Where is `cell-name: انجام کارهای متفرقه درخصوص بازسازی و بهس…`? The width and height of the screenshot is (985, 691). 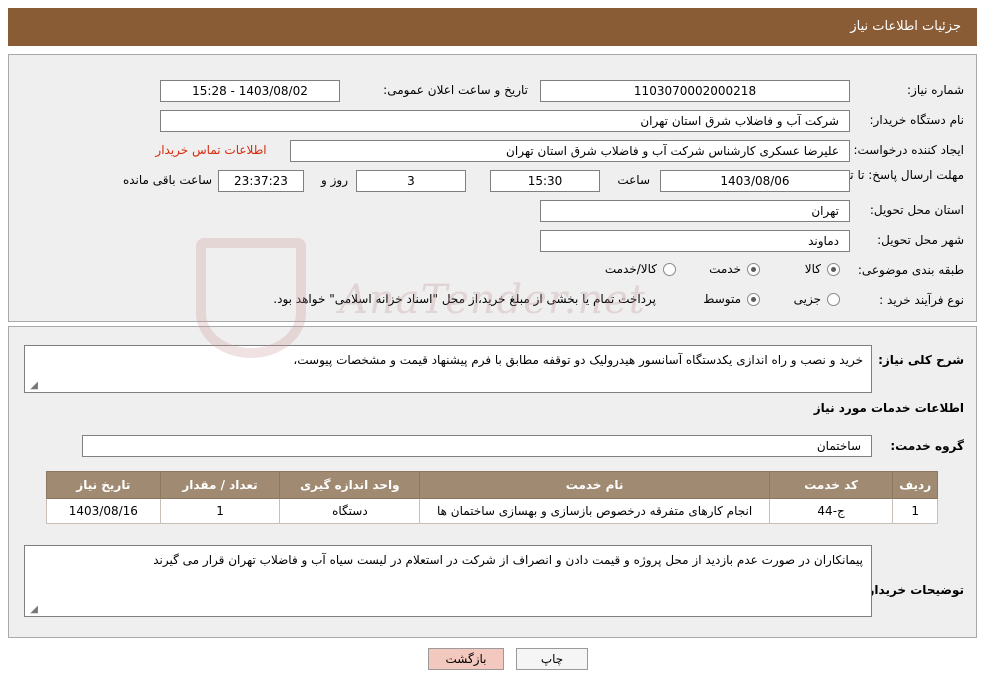 cell-name: انجام کارهای متفرقه درخصوص بازسازی و بهس… is located at coordinates (594, 511).